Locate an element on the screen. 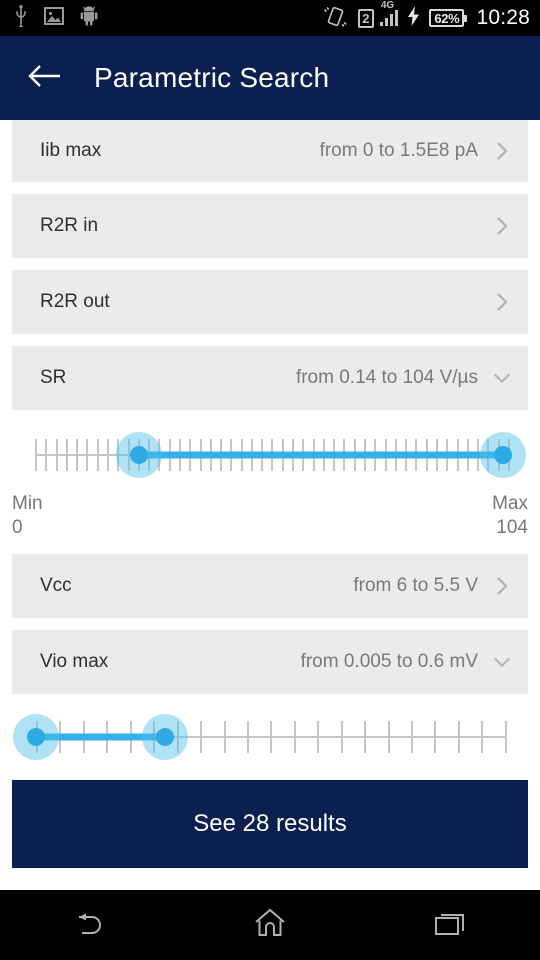  sr-max-value: 104 is located at coordinates (512, 527).